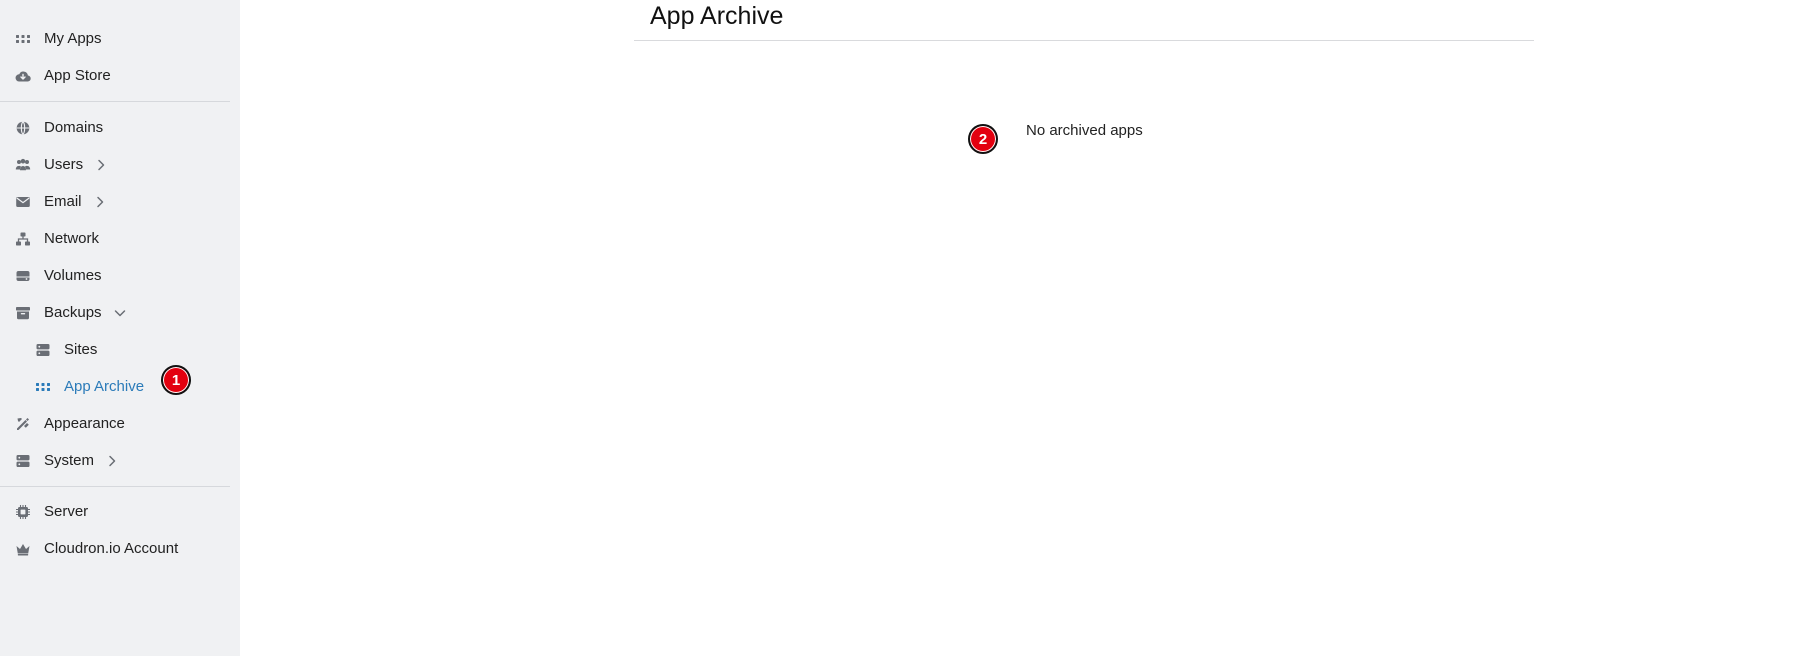 This screenshot has width=1812, height=656. What do you see at coordinates (23, 128) in the screenshot?
I see `globe-icon` at bounding box center [23, 128].